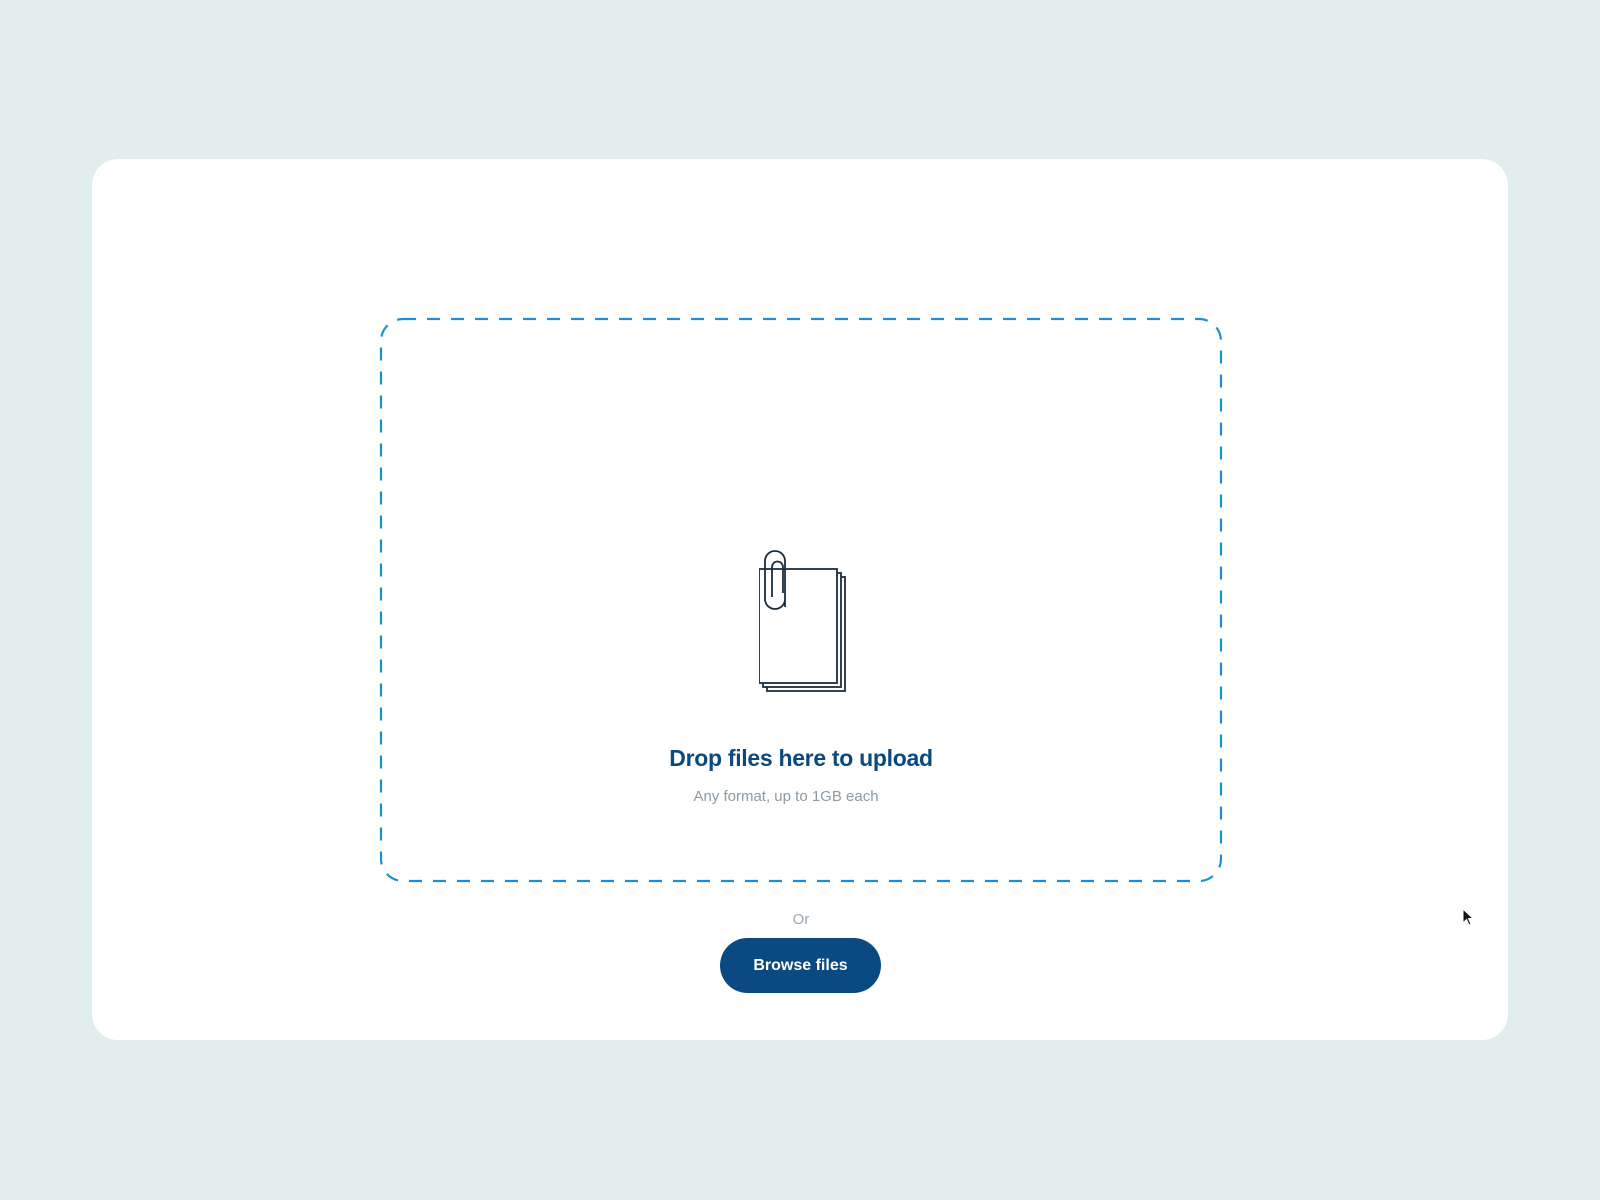 Image resolution: width=1600 pixels, height=1200 pixels. Describe the element at coordinates (1468, 917) in the screenshot. I see `arrow-cursor-icon` at that location.